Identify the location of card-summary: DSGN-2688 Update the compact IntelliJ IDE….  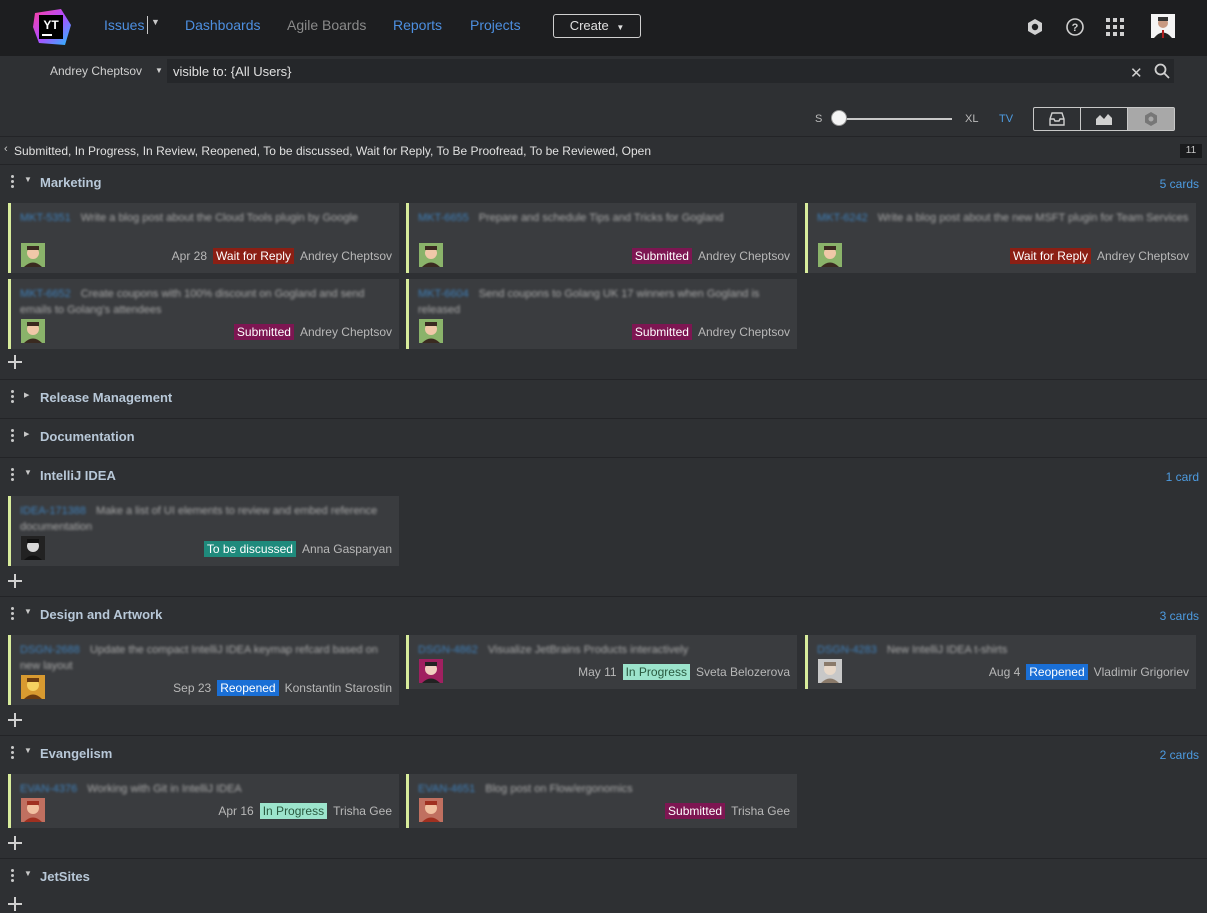
(206, 658).